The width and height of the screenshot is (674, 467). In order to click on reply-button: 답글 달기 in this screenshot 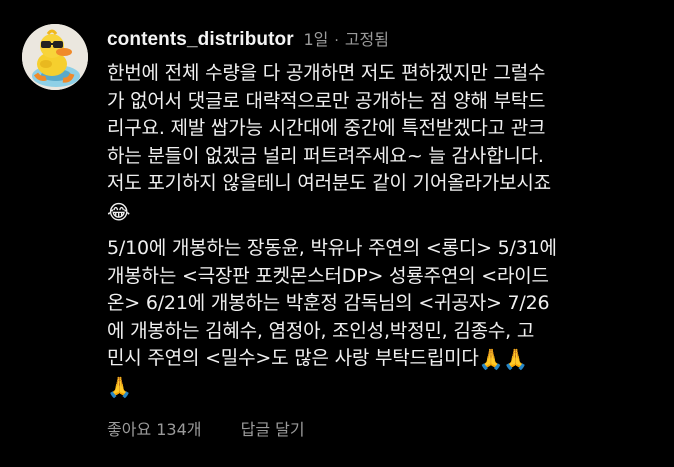, I will do `click(273, 429)`.